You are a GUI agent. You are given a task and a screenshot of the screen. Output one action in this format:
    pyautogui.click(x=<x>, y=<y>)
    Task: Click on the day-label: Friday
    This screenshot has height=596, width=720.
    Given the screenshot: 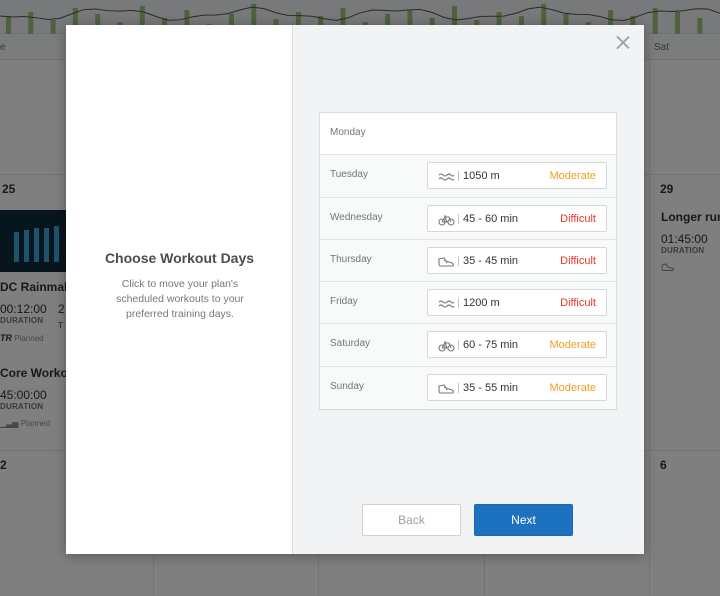 What is the action you would take?
    pyautogui.click(x=344, y=302)
    